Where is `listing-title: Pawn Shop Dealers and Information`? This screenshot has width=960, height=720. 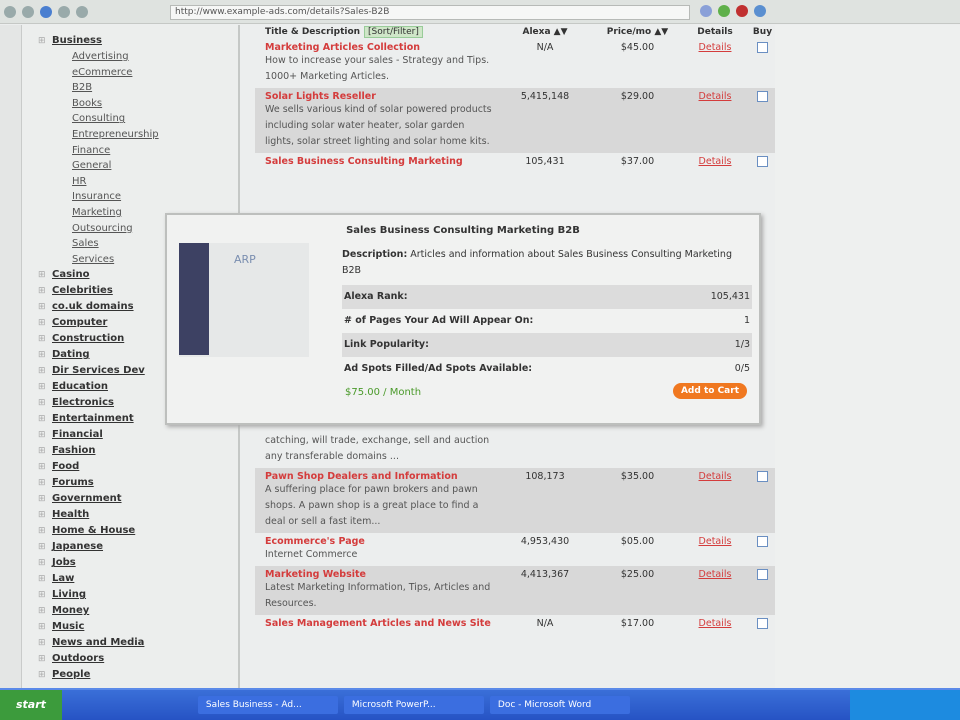
listing-title: Pawn Shop Dealers and Information is located at coordinates (380, 476).